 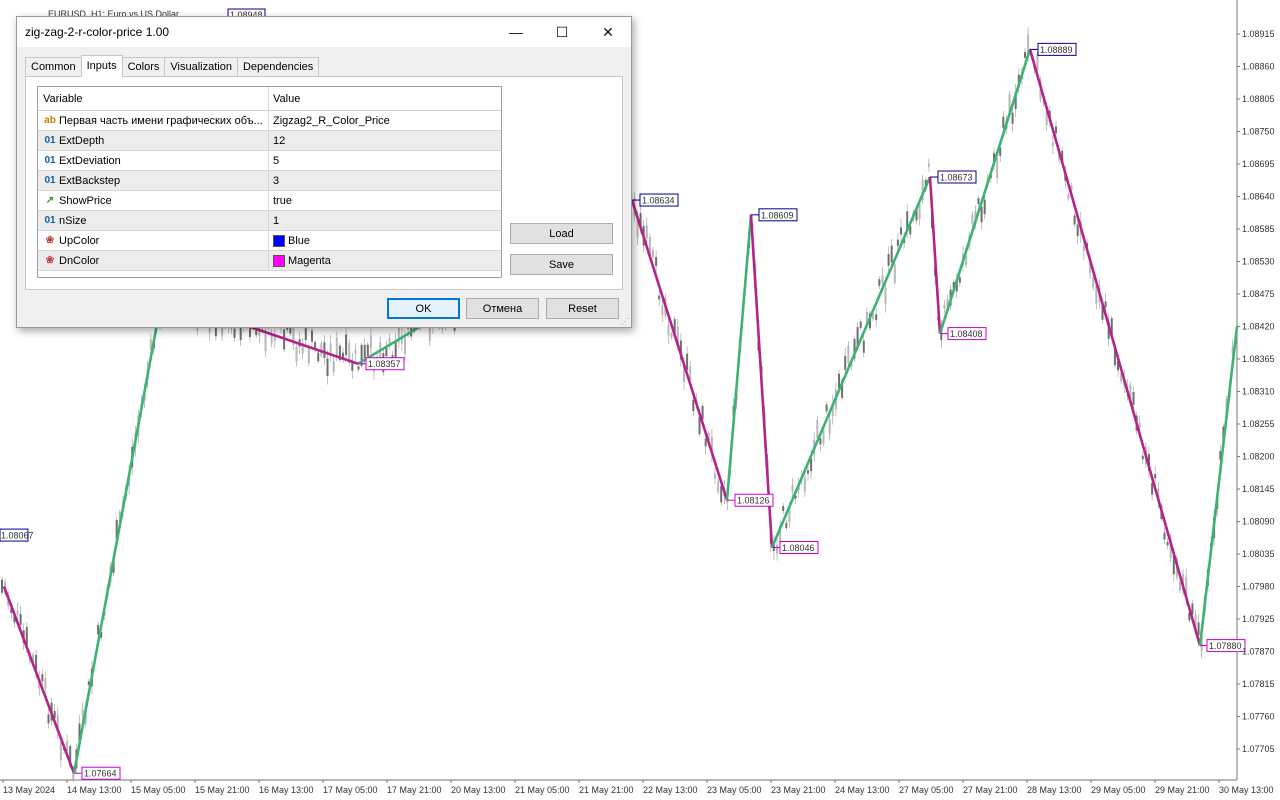 What do you see at coordinates (502, 308) in the screenshot?
I see `cancel-button: Отмена` at bounding box center [502, 308].